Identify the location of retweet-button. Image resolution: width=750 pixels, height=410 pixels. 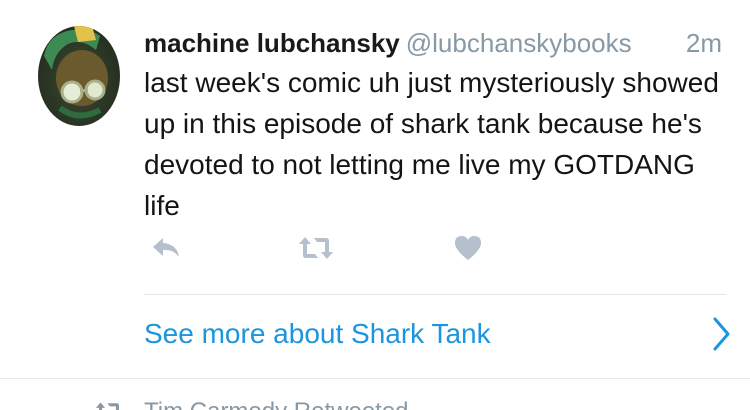
(316, 248).